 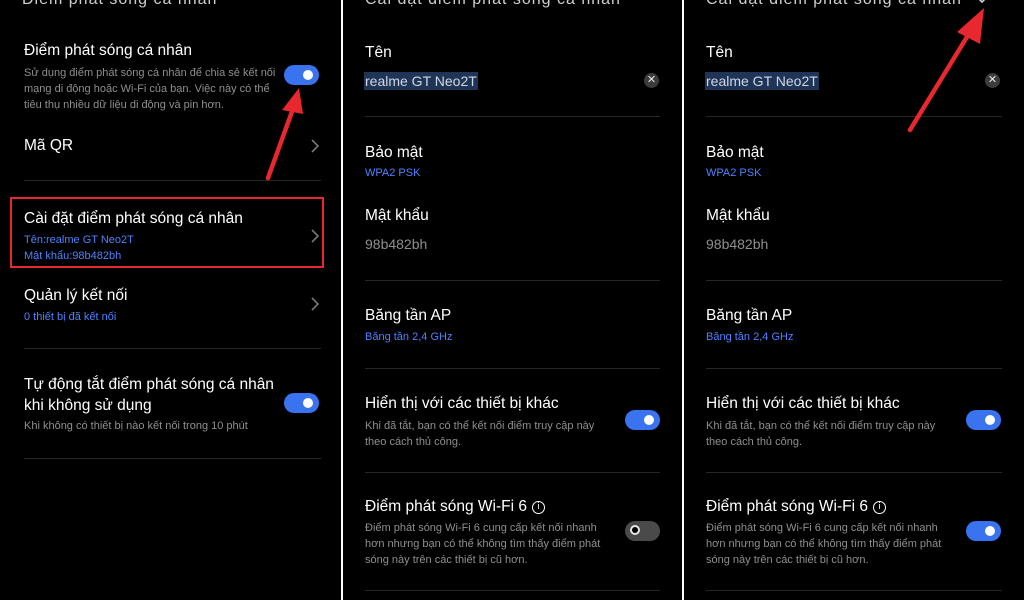 I want to click on screen-title-cut: Cài đặt điểm phát sóng cá nhân, so click(x=493, y=4).